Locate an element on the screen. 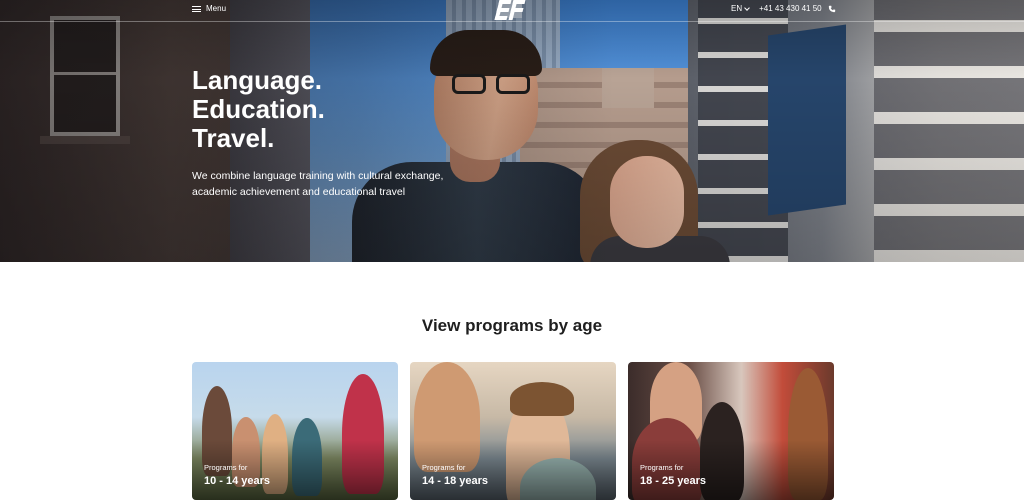 The height and width of the screenshot is (500, 1024). card-age-range: 10 - 14 years is located at coordinates (237, 481).